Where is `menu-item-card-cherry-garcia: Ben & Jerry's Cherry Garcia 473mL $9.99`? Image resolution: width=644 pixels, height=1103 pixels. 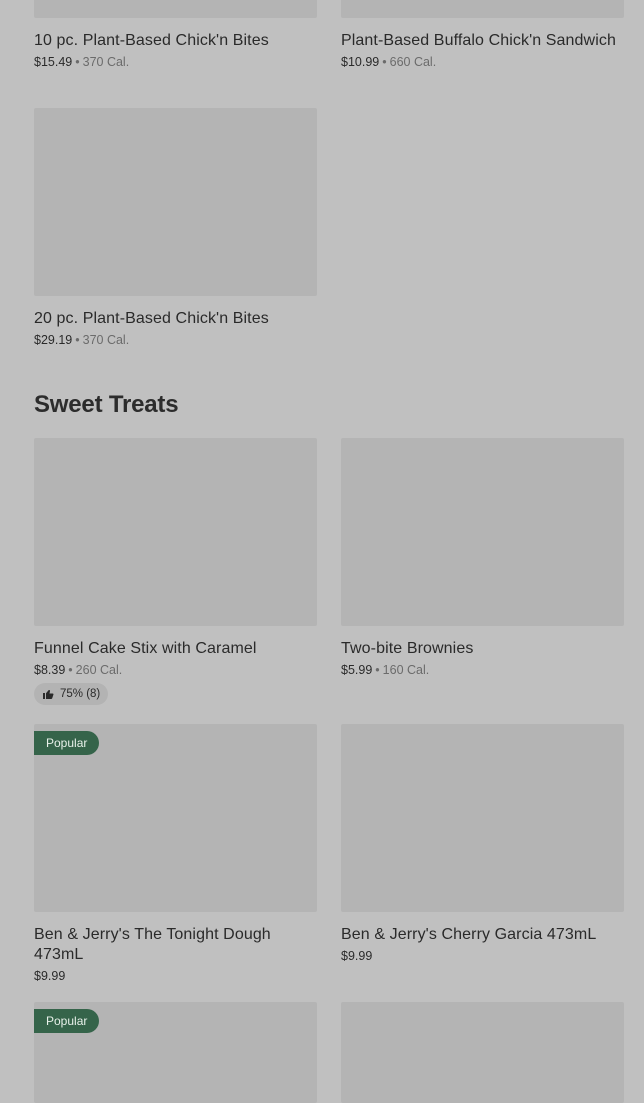
menu-item-card-cherry-garcia: Ben & Jerry's Cherry Garcia 473mL $9.99 is located at coordinates (482, 844).